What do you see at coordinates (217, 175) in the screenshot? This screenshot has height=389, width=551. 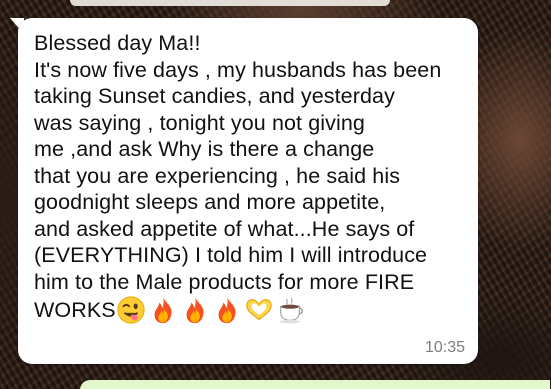 I see `message-line: that you are experiencing , he said his` at bounding box center [217, 175].